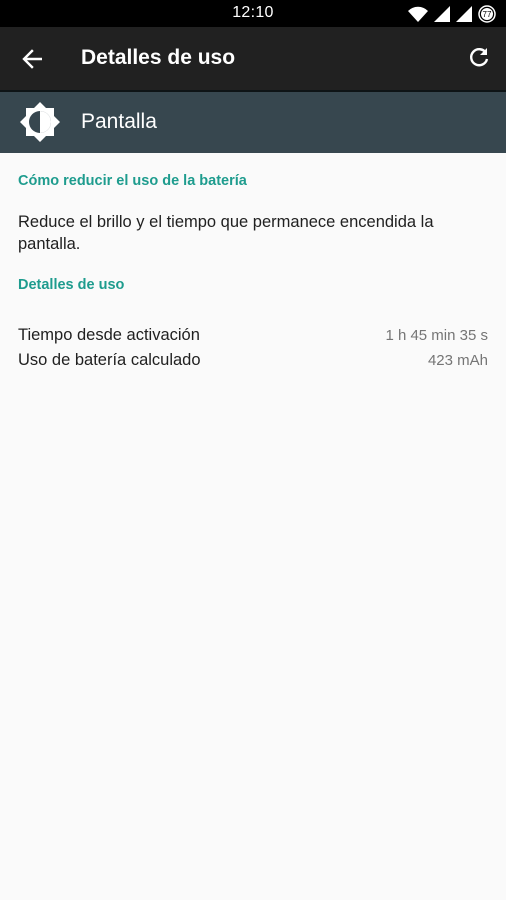 This screenshot has height=900, width=506. I want to click on usage-row-value: 423 mAh, so click(457, 360).